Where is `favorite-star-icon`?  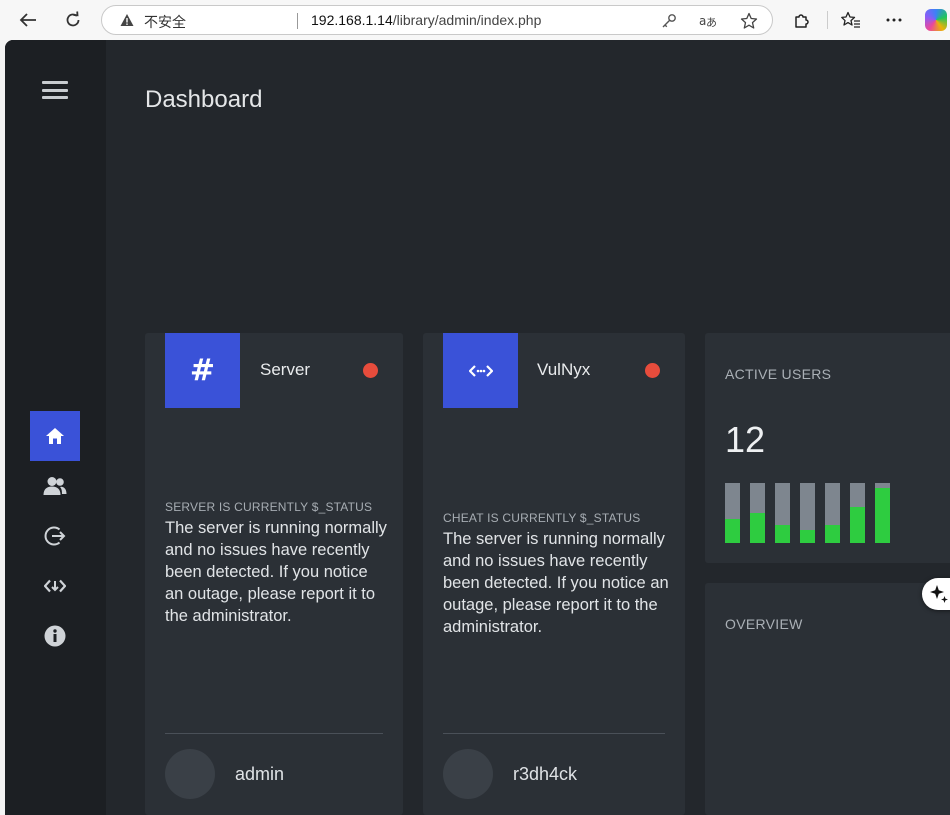
favorite-star-icon is located at coordinates (749, 21).